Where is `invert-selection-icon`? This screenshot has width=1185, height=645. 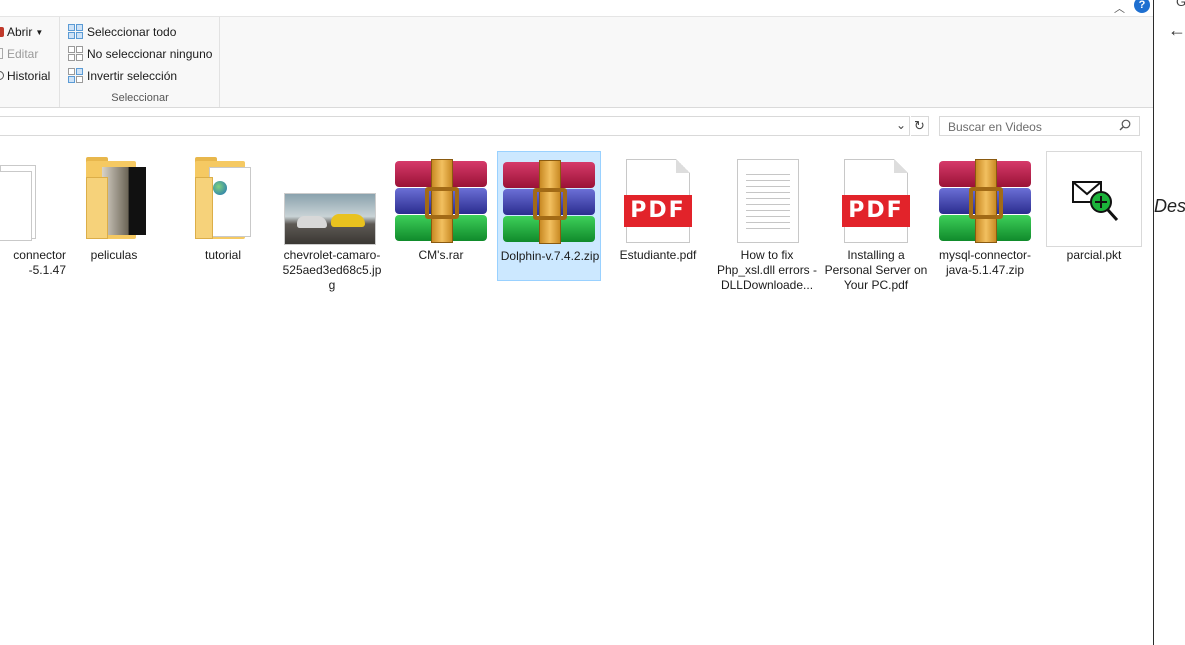
invert-selection-icon is located at coordinates (76, 76).